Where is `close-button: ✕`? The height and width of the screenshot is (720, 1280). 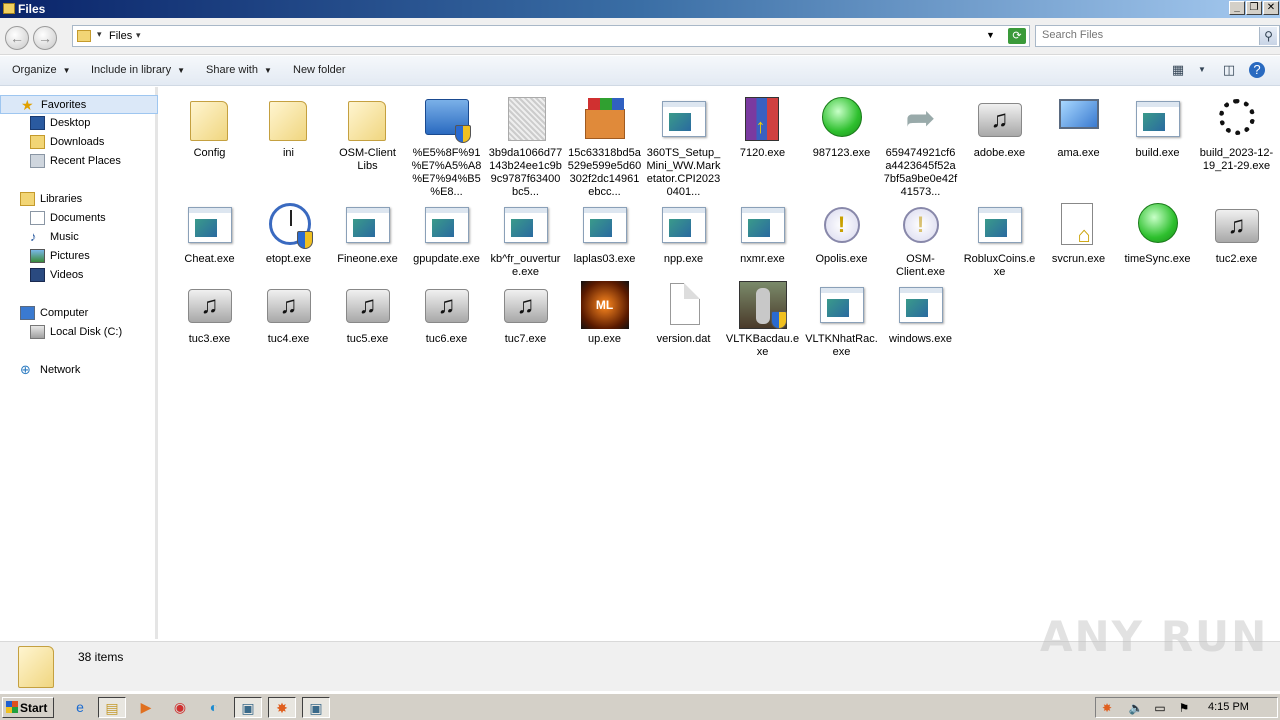
close-button: ✕ is located at coordinates (1271, 8).